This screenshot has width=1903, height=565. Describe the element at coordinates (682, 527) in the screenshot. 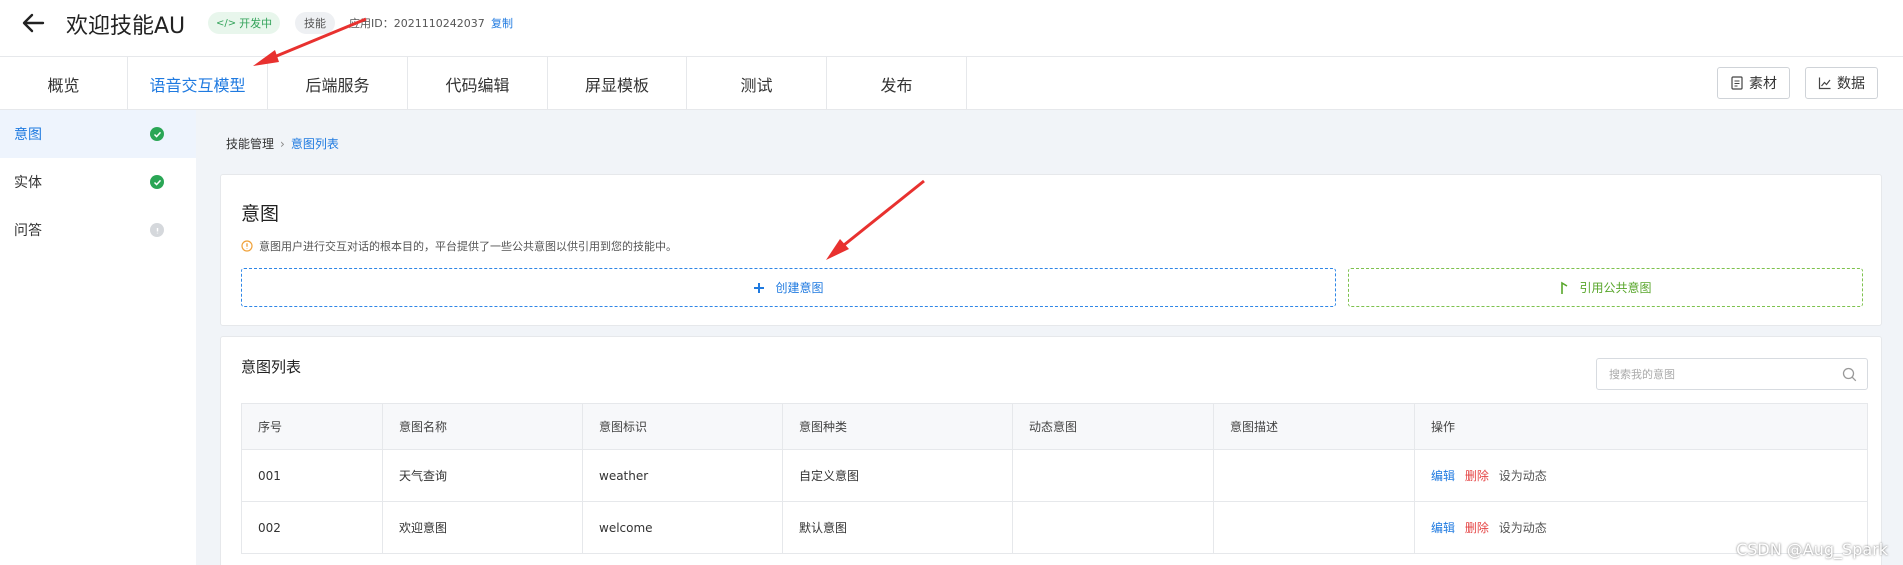

I see `cell-id: welcome` at that location.